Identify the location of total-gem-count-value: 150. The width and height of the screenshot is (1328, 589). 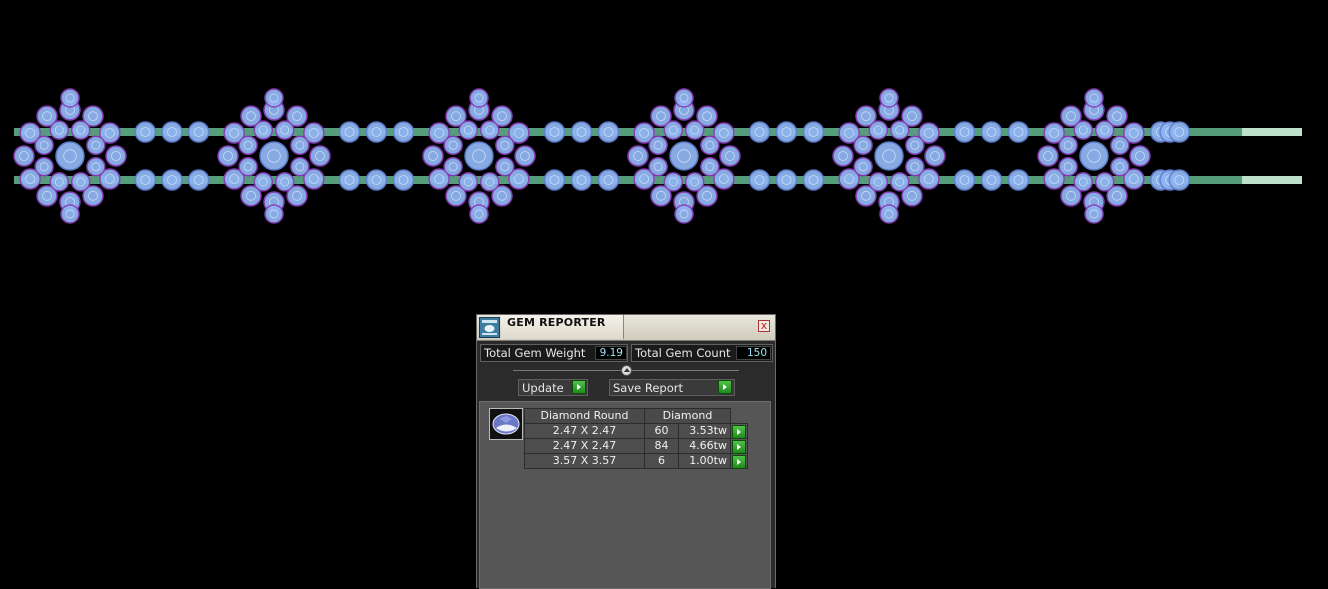
(753, 353).